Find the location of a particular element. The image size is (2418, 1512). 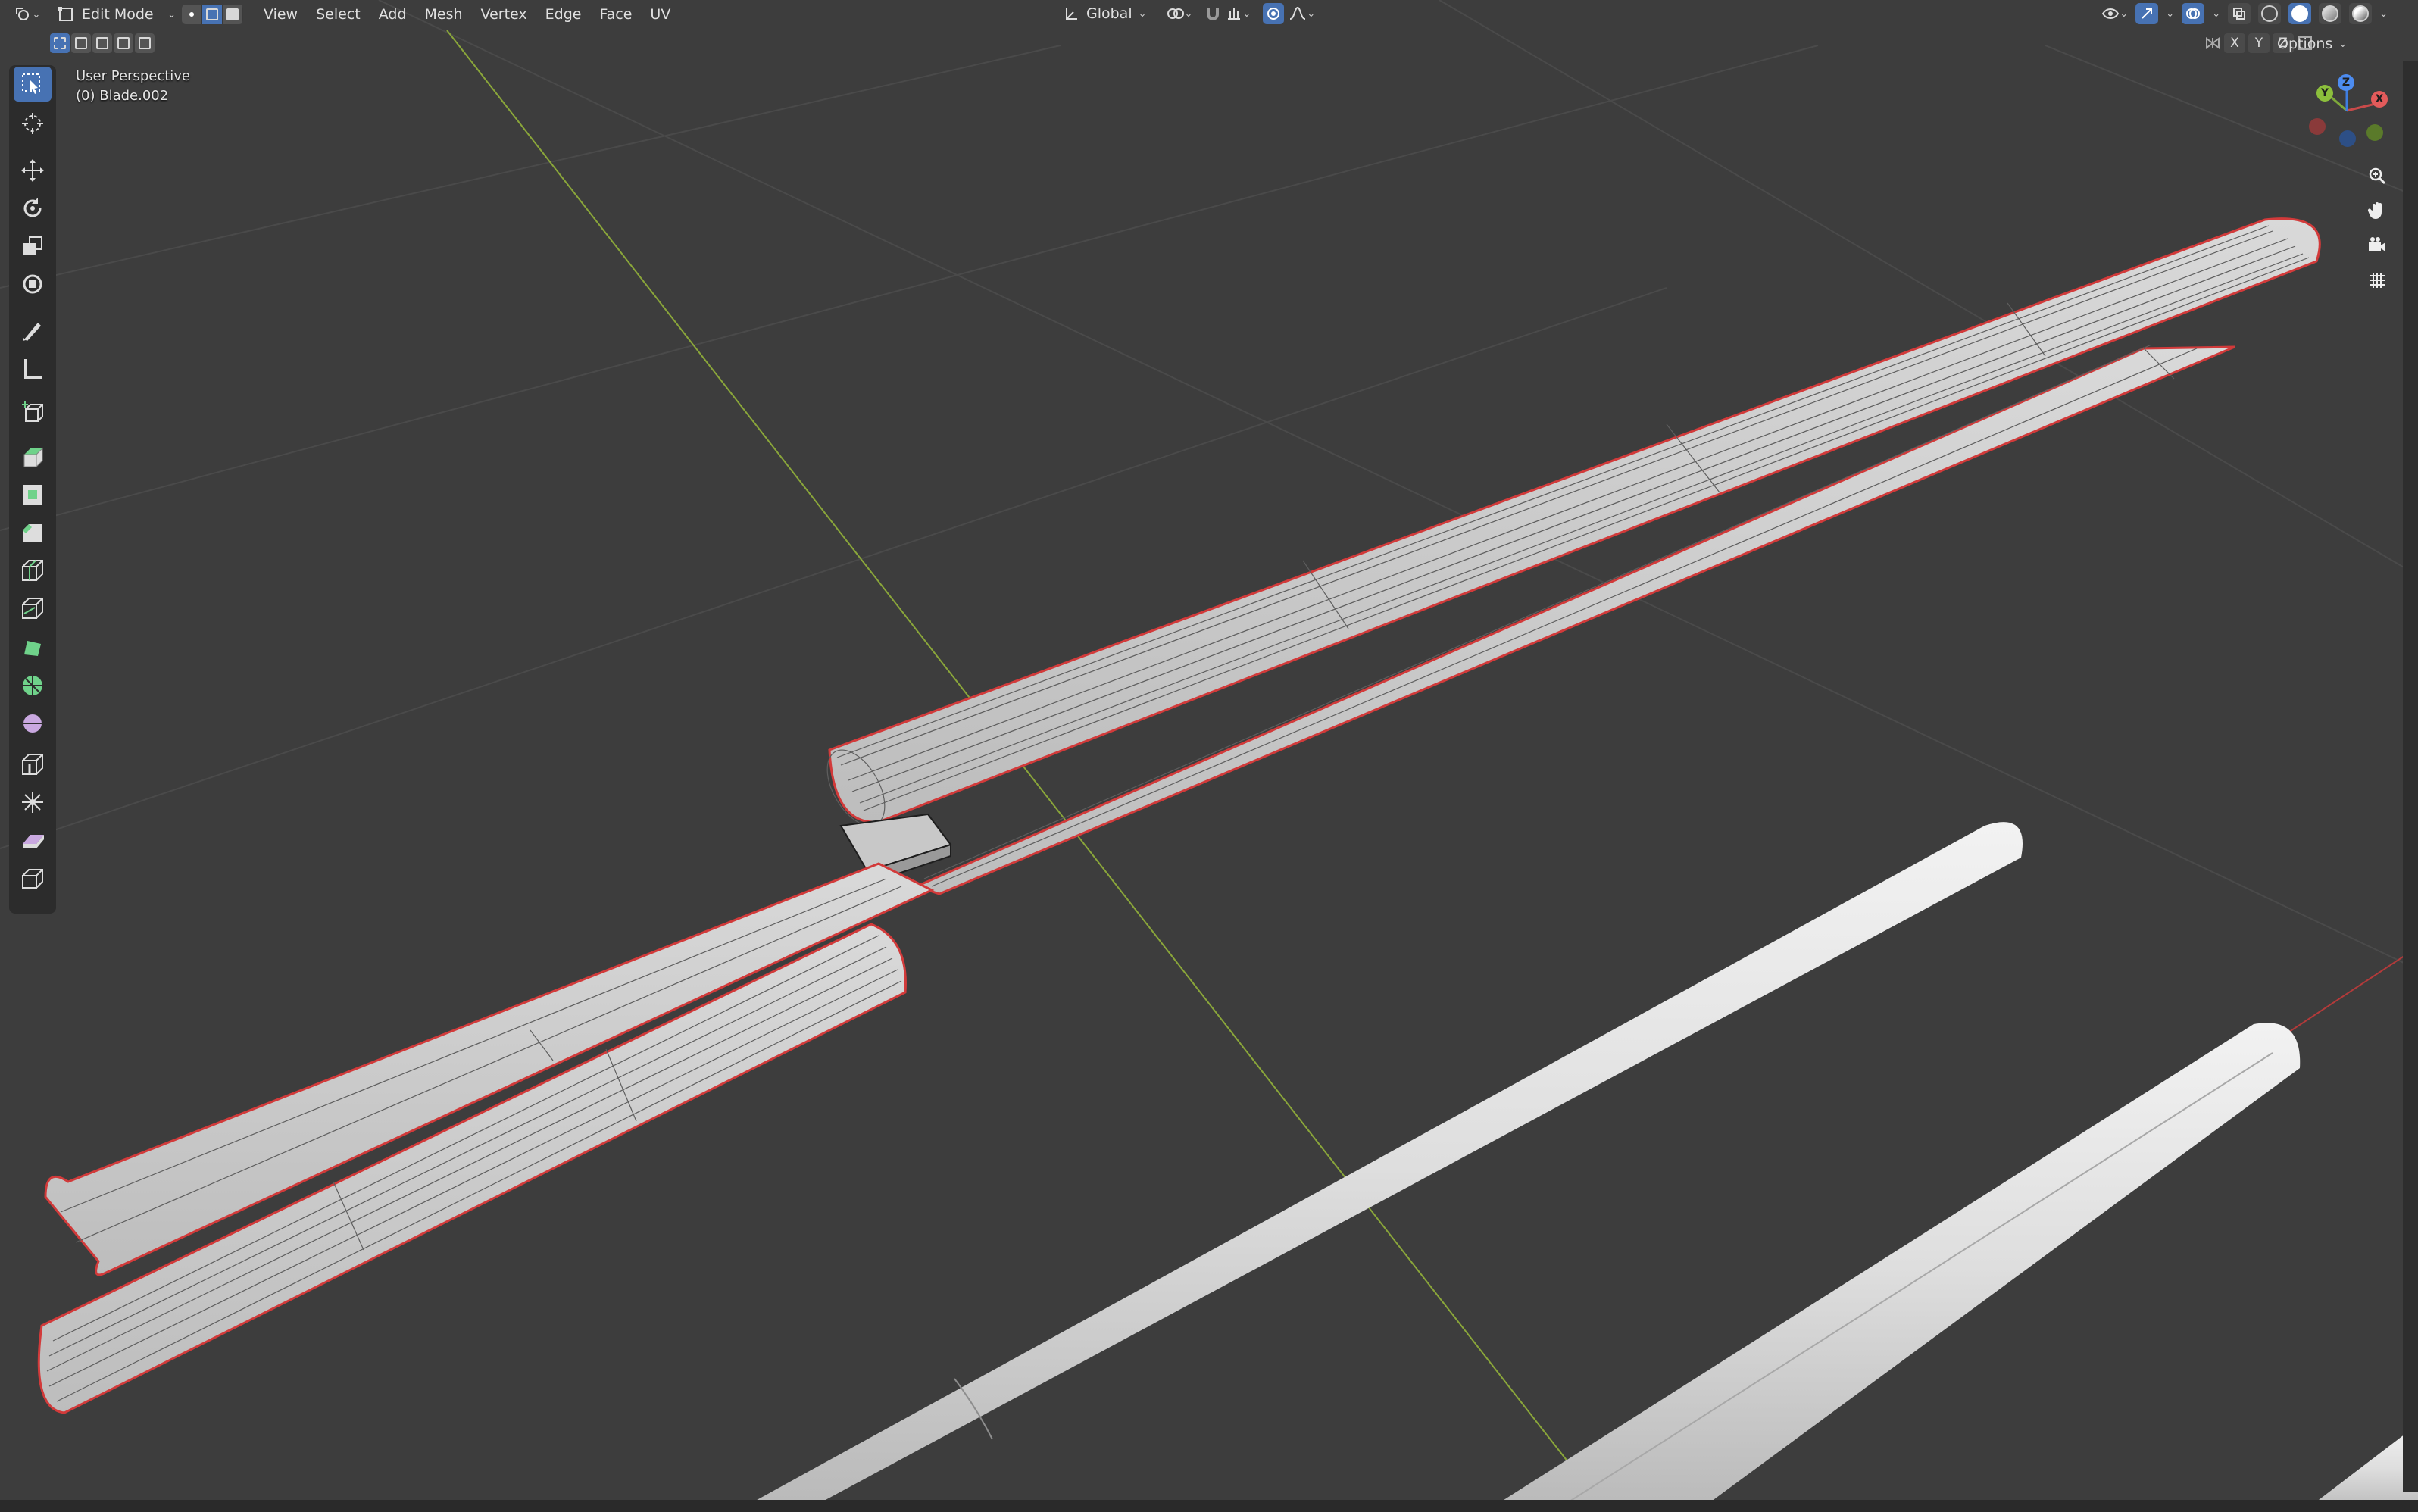

gizmo-y-negative is located at coordinates (2374, 132).